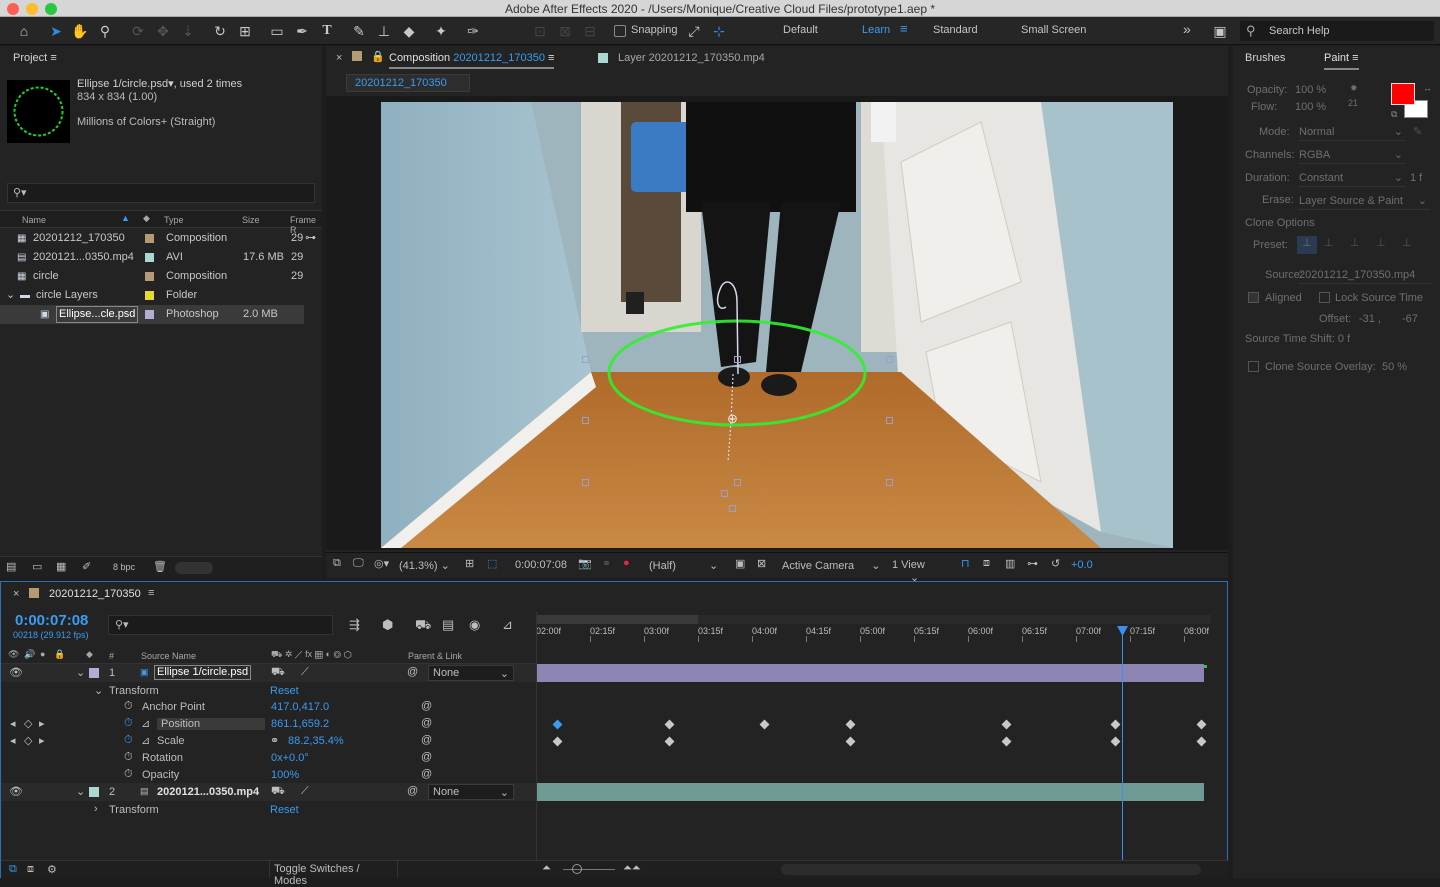  Describe the element at coordinates (986, 563) in the screenshot. I see `fast-previews-icon: ⧈` at that location.